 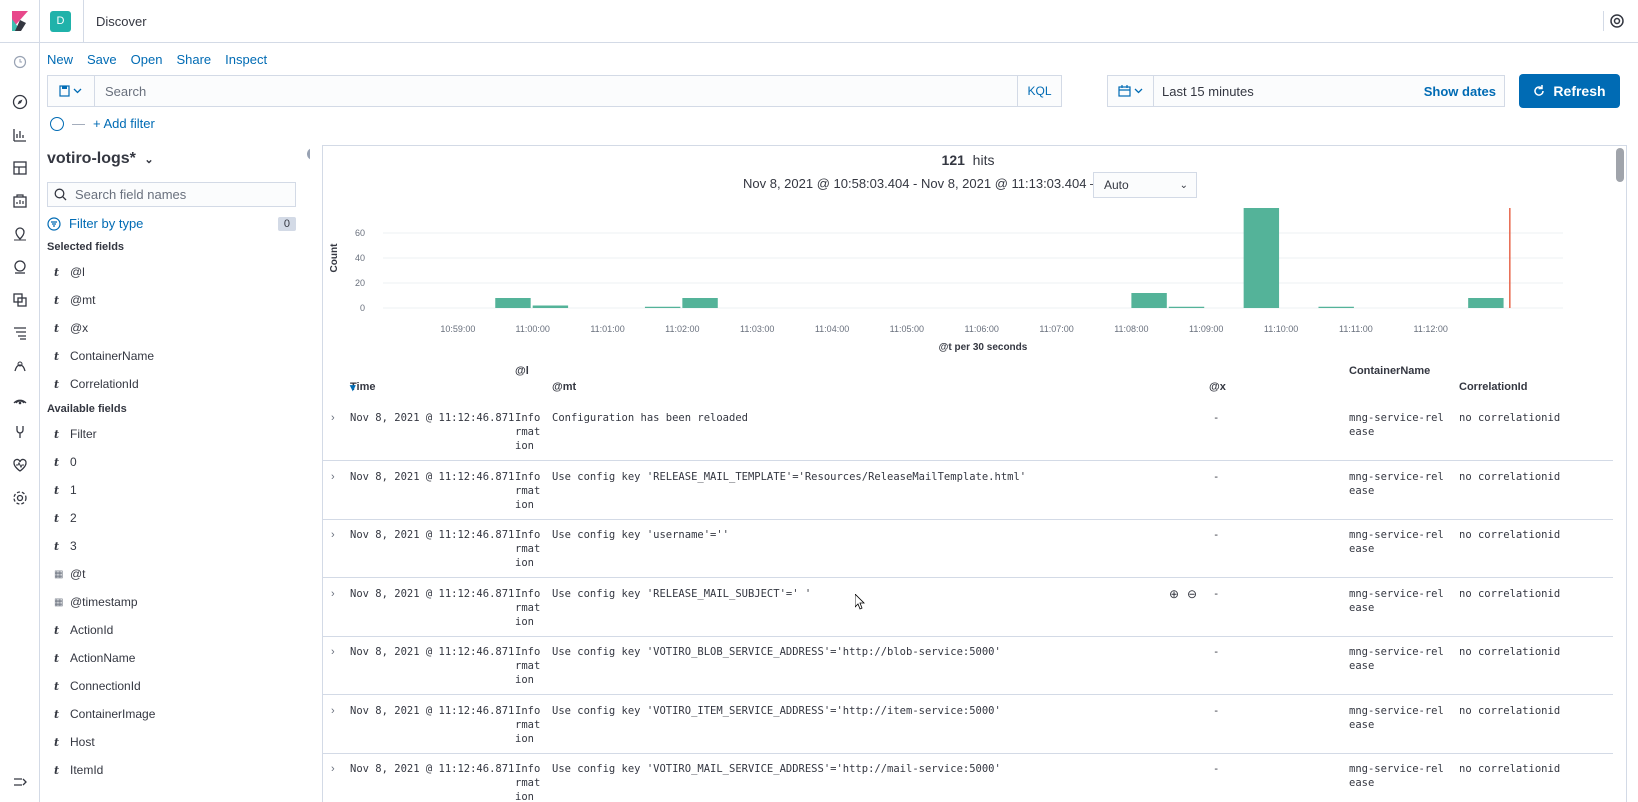 I want to click on open-button: Open, so click(x=147, y=59).